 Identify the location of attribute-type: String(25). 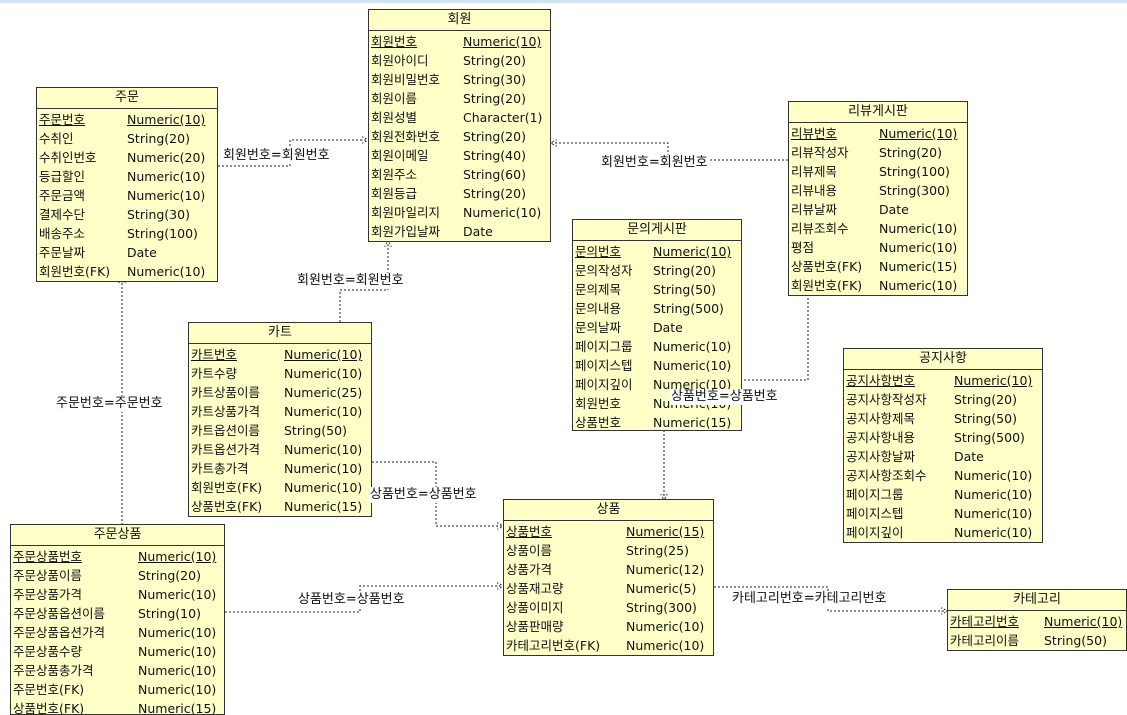
(657, 550).